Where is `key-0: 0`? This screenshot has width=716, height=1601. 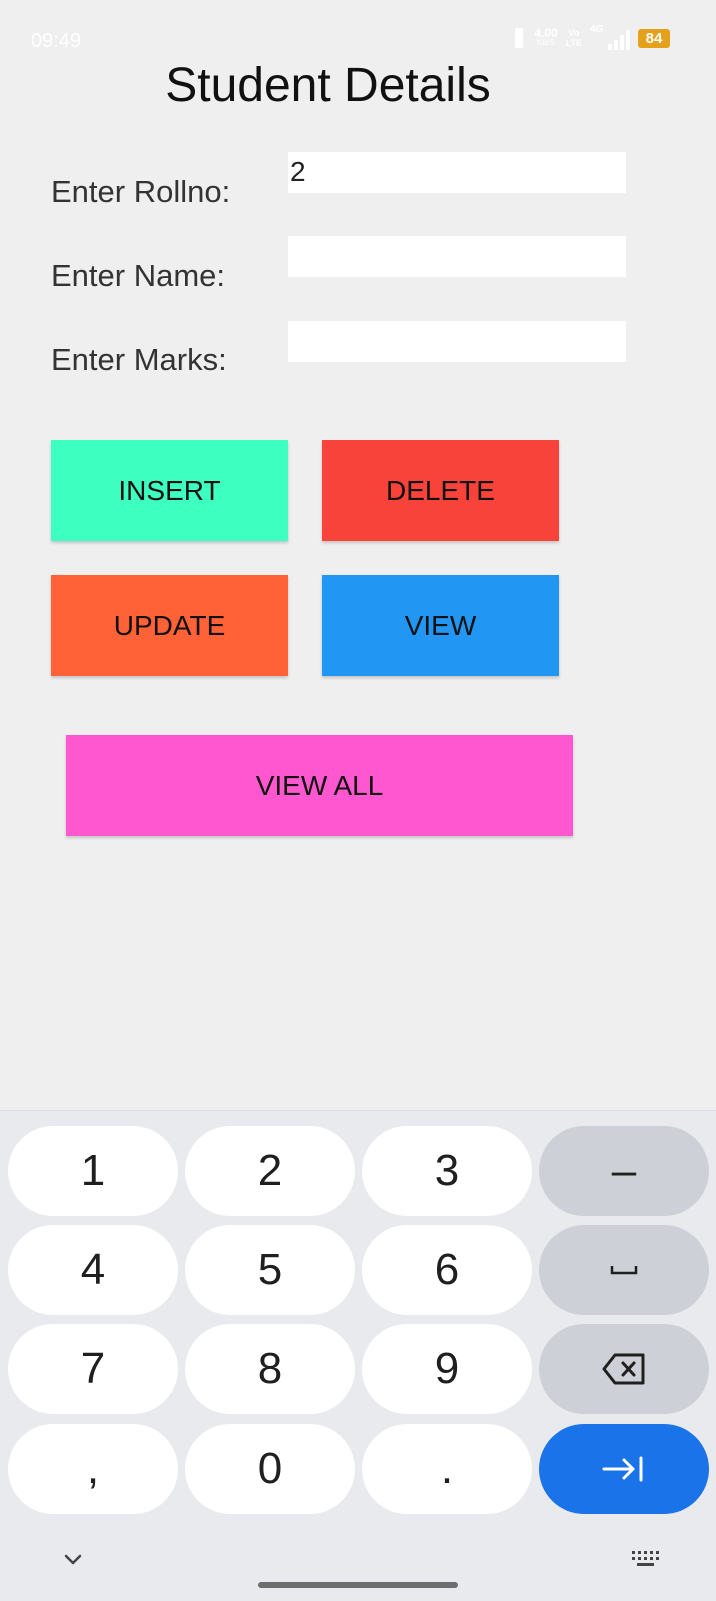 key-0: 0 is located at coordinates (270, 1469).